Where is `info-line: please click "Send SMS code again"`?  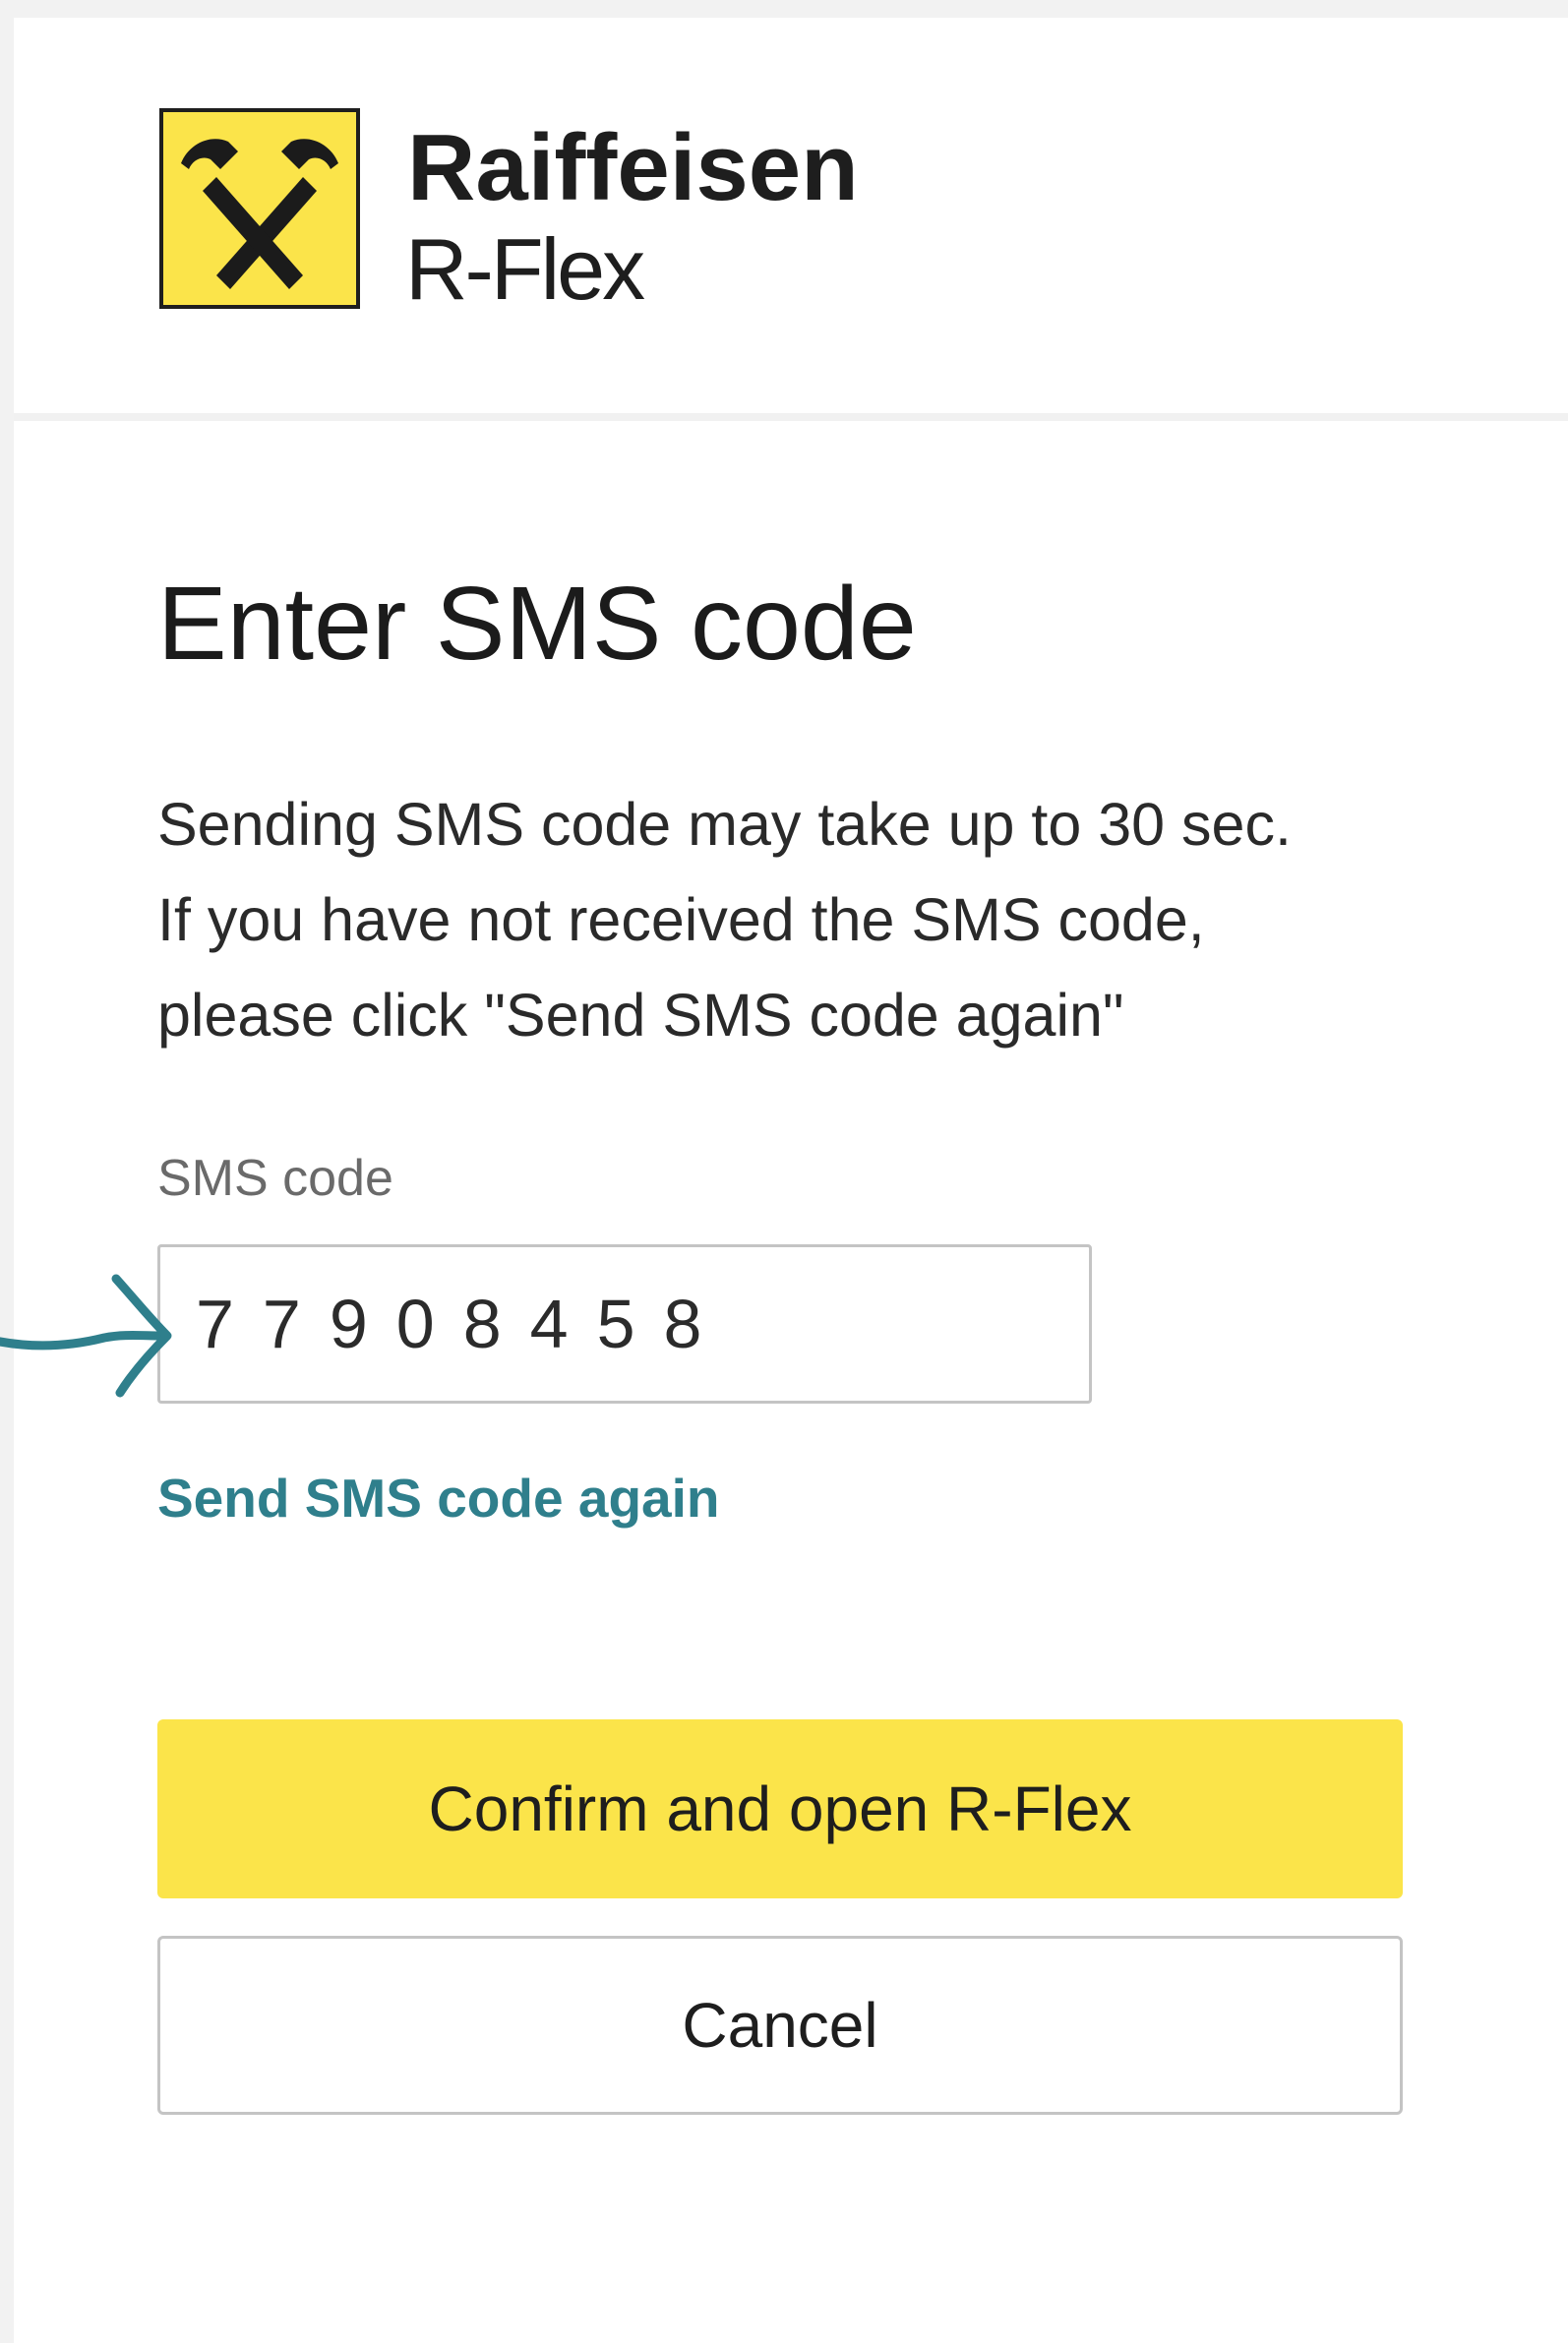 info-line: please click "Send SMS code again" is located at coordinates (640, 1016).